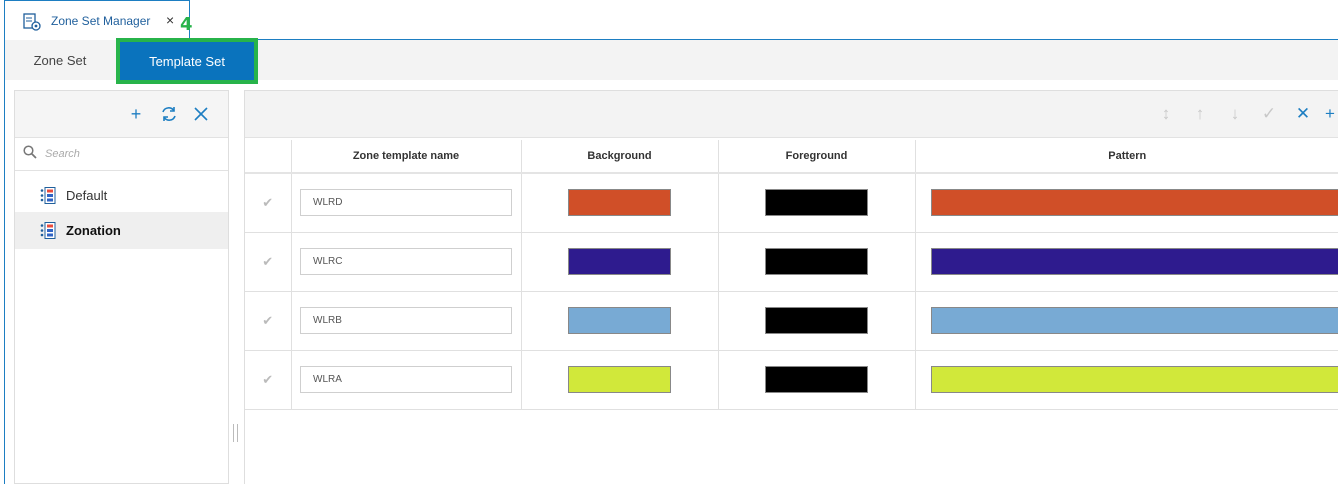  What do you see at coordinates (1166, 114) in the screenshot?
I see `sort-icon: ↕` at bounding box center [1166, 114].